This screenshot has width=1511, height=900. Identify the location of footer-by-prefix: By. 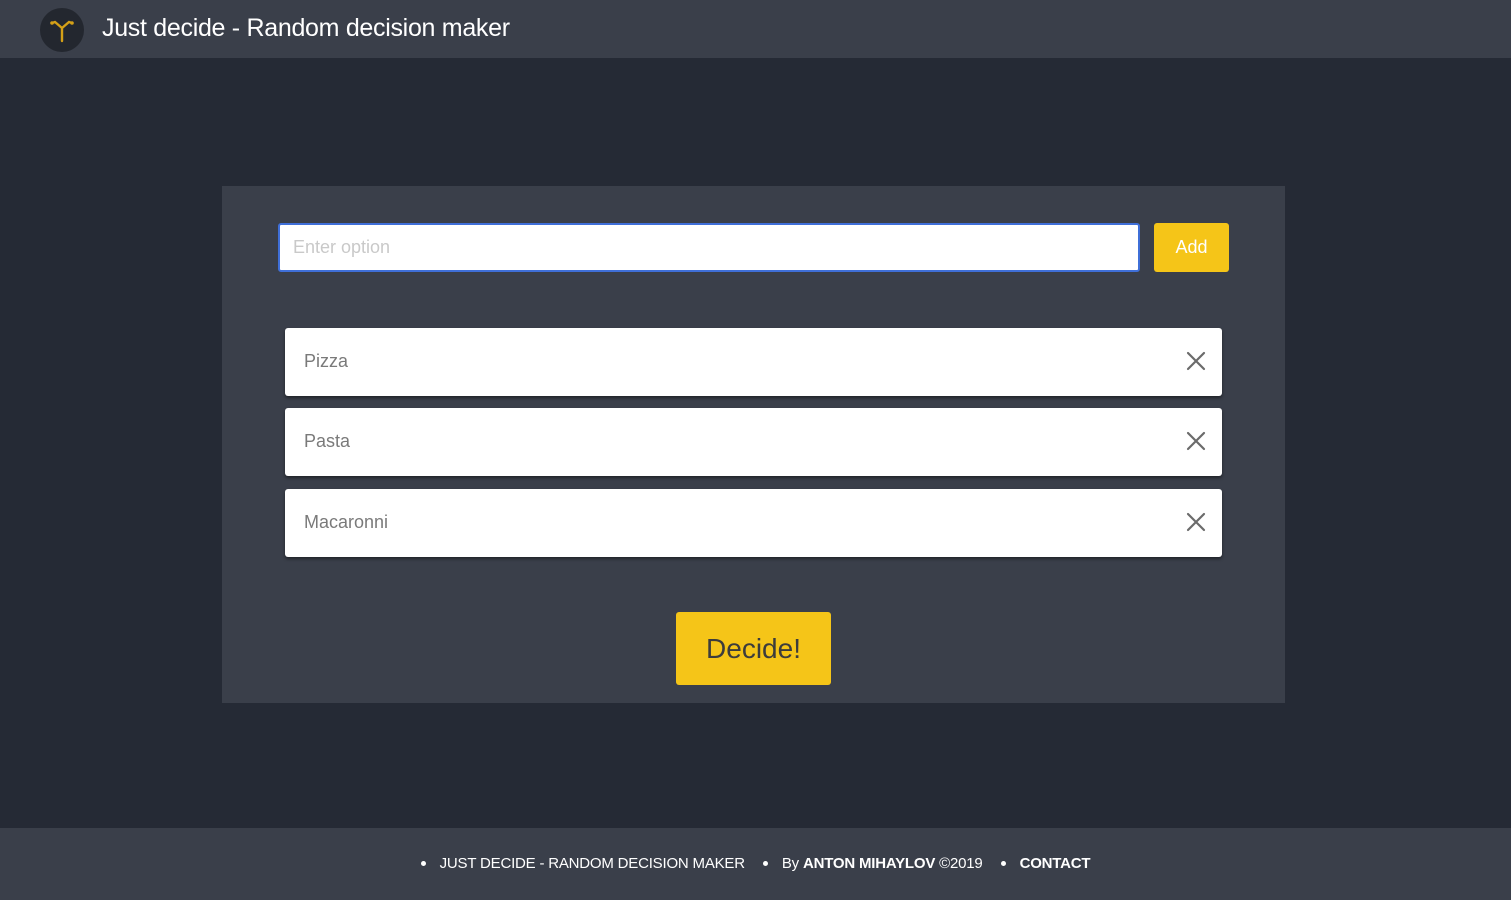
(790, 863).